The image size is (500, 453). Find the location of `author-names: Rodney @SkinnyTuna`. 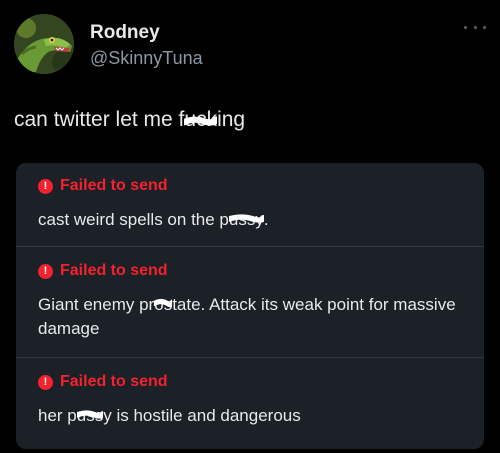

author-names: Rodney @SkinnyTuna is located at coordinates (146, 46).